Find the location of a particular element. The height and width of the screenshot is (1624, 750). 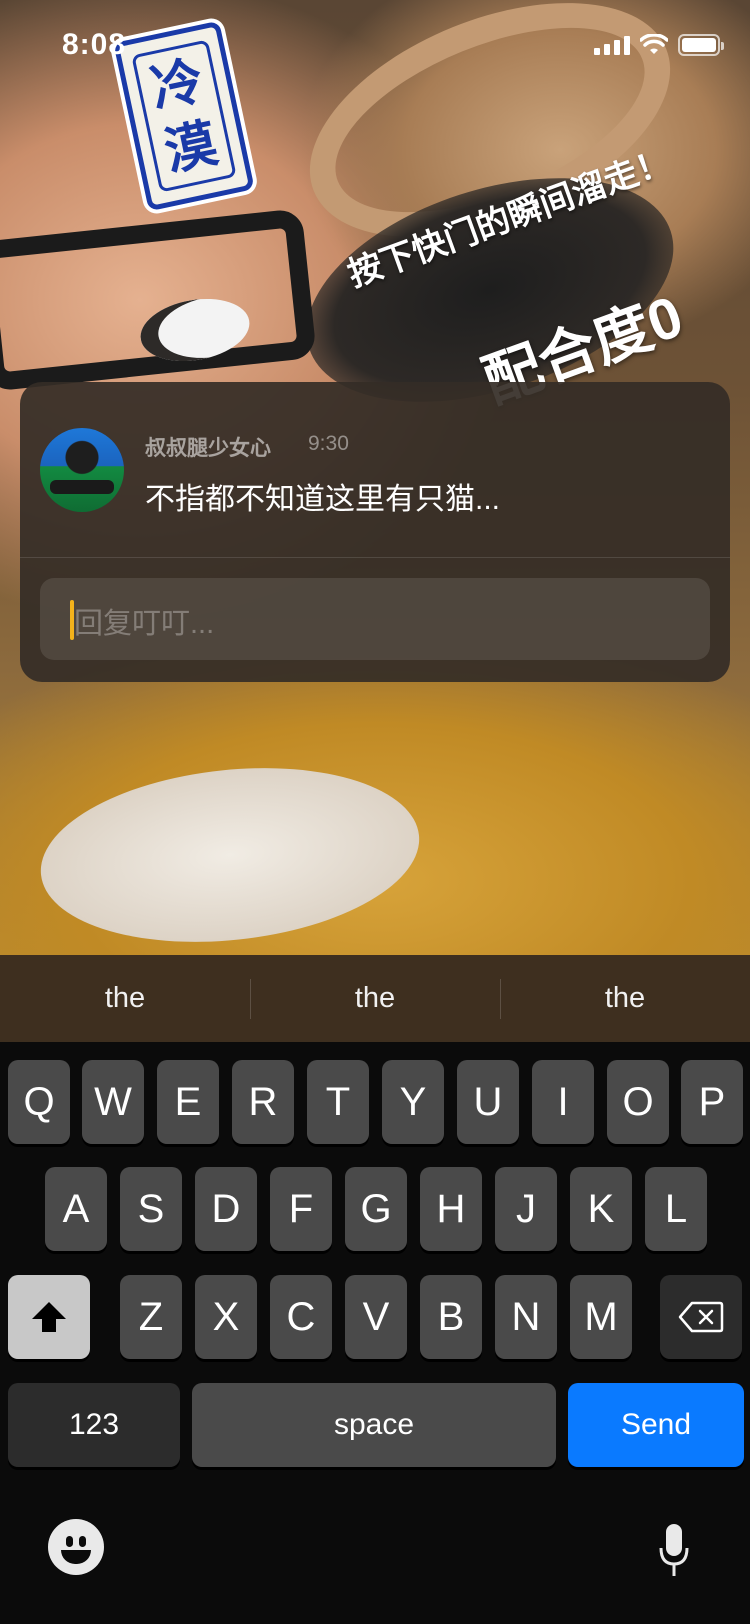

status-bar: 8:08 is located at coordinates (375, 45).